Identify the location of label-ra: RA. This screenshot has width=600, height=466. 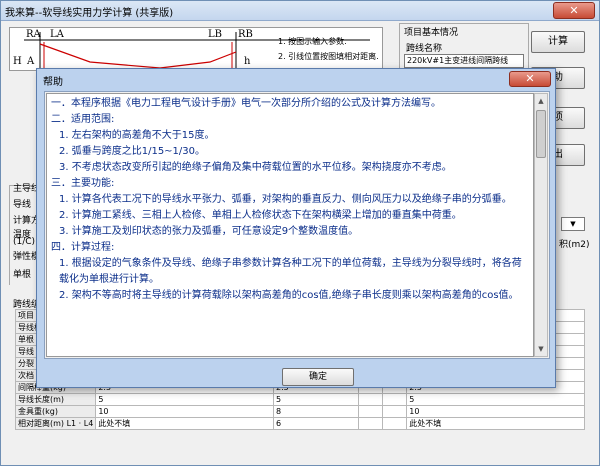
(33, 34).